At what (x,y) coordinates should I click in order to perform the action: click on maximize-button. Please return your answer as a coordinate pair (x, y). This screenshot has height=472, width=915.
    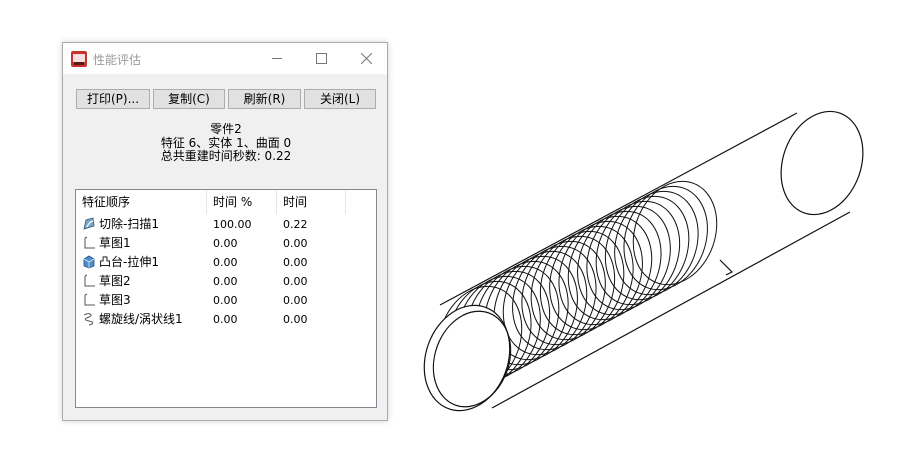
    Looking at the image, I should click on (321, 58).